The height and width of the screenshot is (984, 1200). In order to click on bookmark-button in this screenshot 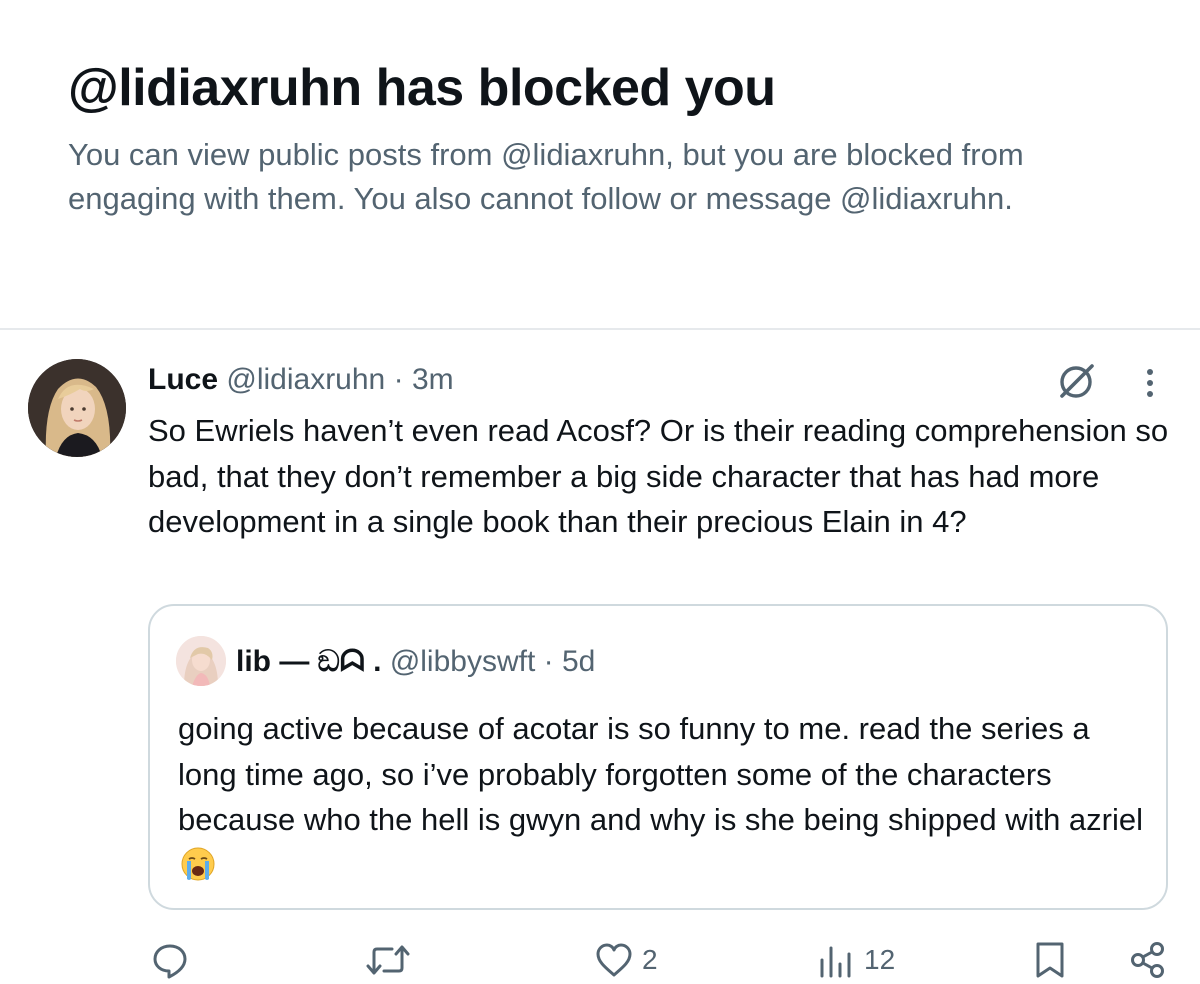, I will do `click(1050, 960)`.